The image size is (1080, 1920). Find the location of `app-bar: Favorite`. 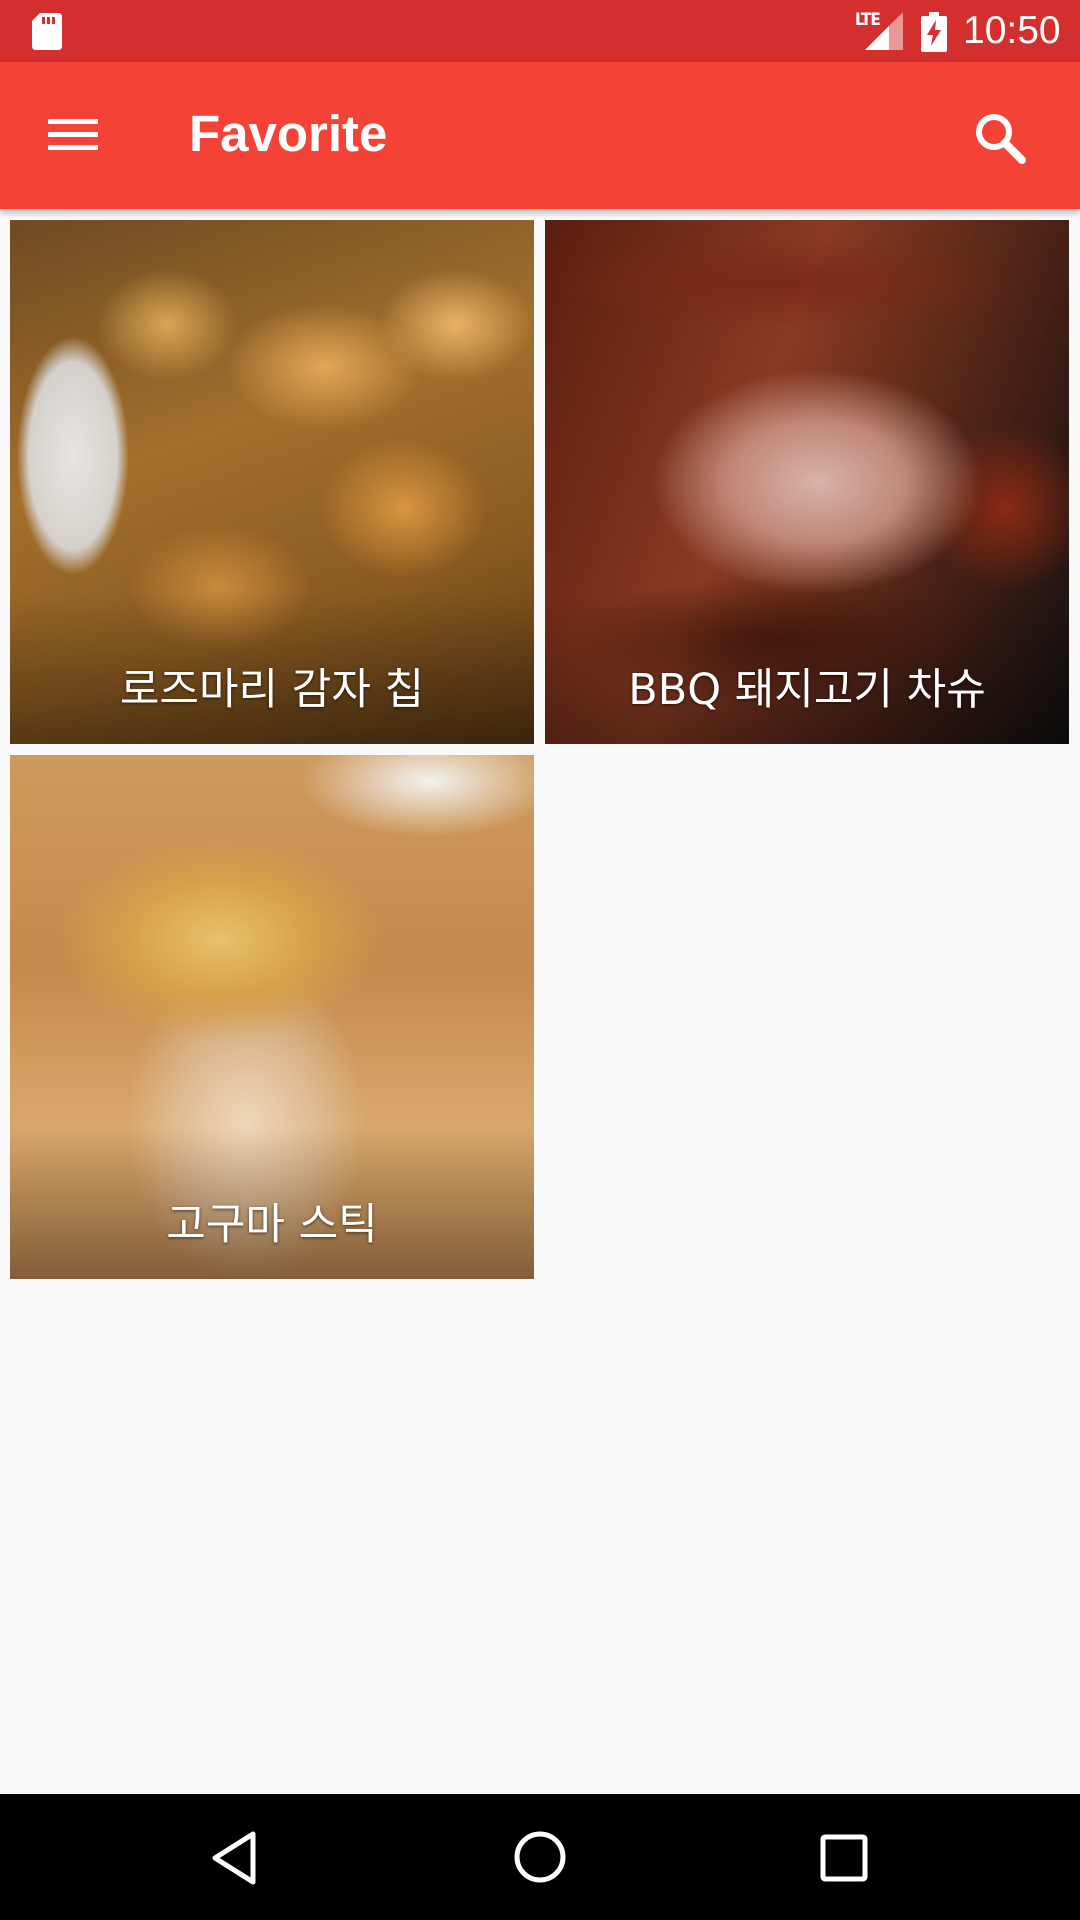

app-bar: Favorite is located at coordinates (540, 135).